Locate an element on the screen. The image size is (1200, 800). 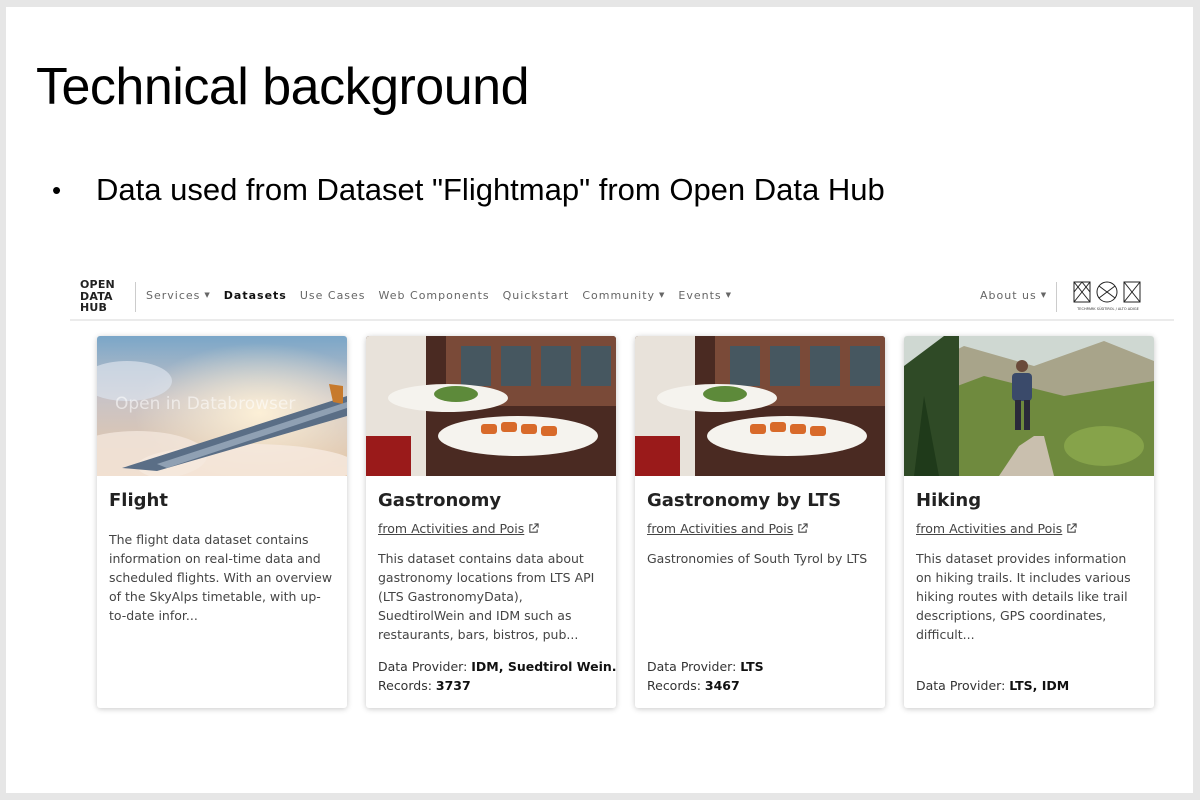
card-provider: Data Provider: LTS, IDM is located at coordinates (1033, 685).